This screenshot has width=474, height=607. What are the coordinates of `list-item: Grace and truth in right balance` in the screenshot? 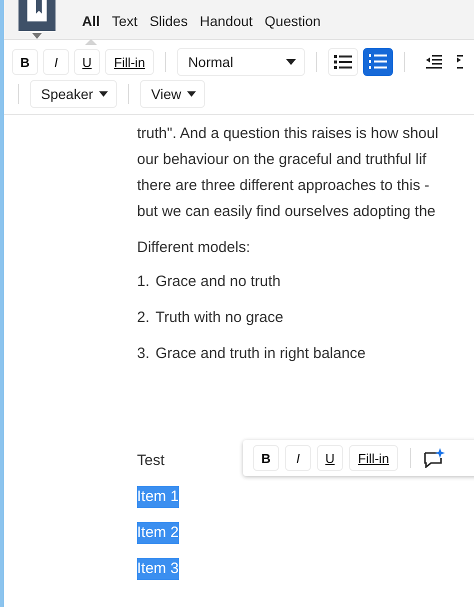 It's located at (261, 353).